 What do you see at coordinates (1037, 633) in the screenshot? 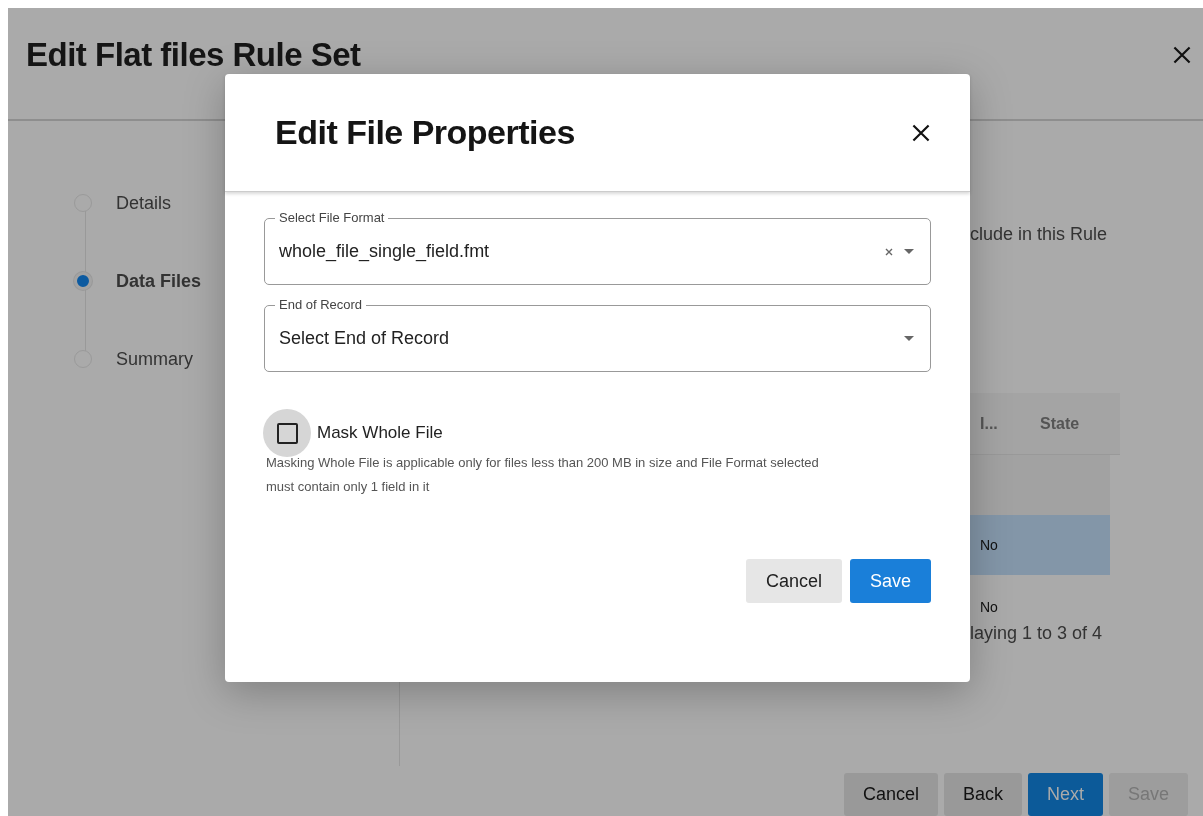
I see `pagination-text: laying 1 to 3 of 4` at bounding box center [1037, 633].